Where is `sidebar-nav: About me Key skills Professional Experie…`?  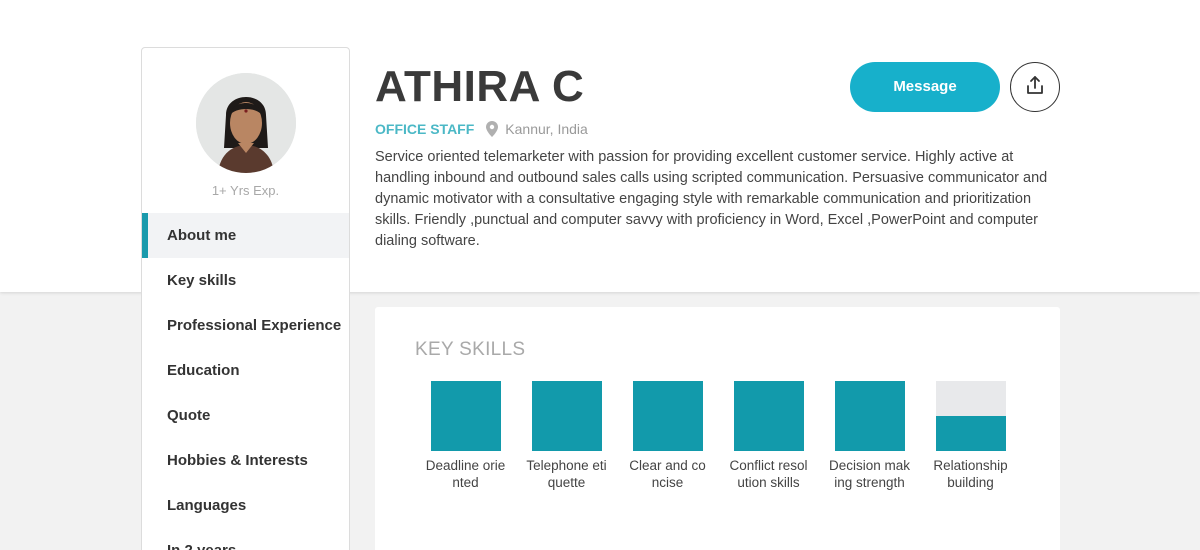
sidebar-nav: About me Key skills Professional Experie… is located at coordinates (245, 381).